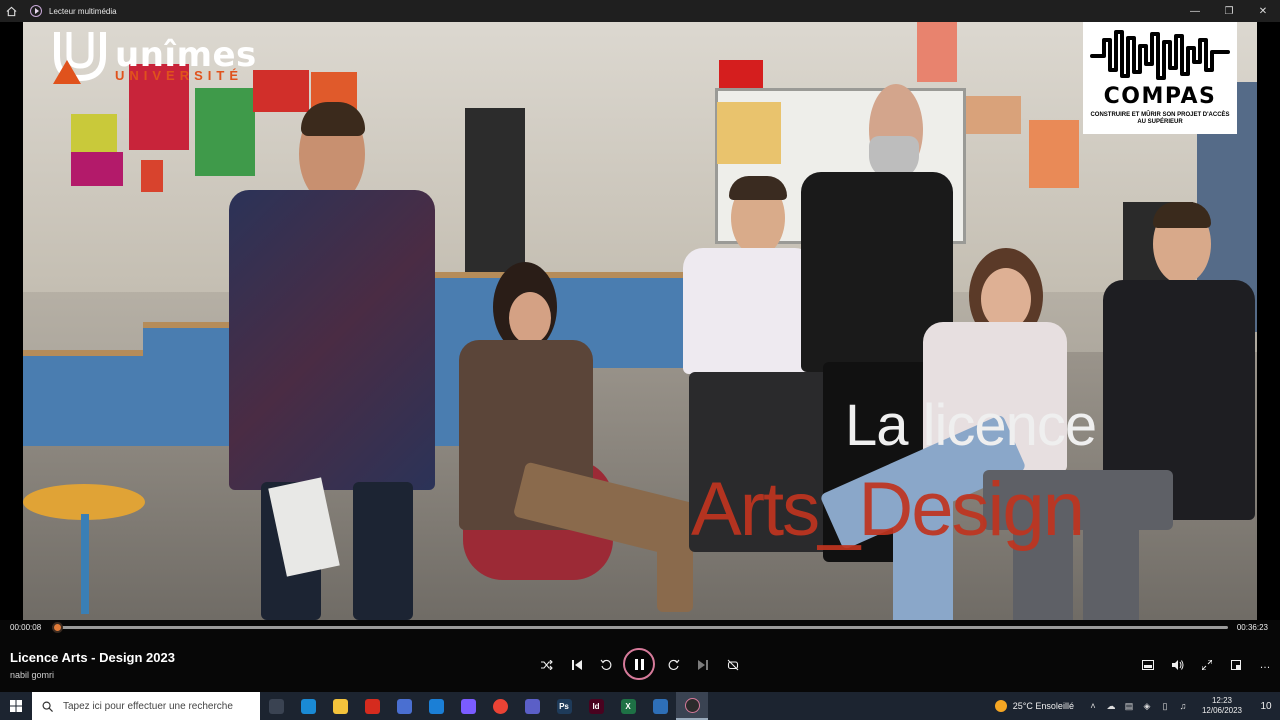  What do you see at coordinates (1147, 706) in the screenshot?
I see `wifi-icon: ◈` at bounding box center [1147, 706].